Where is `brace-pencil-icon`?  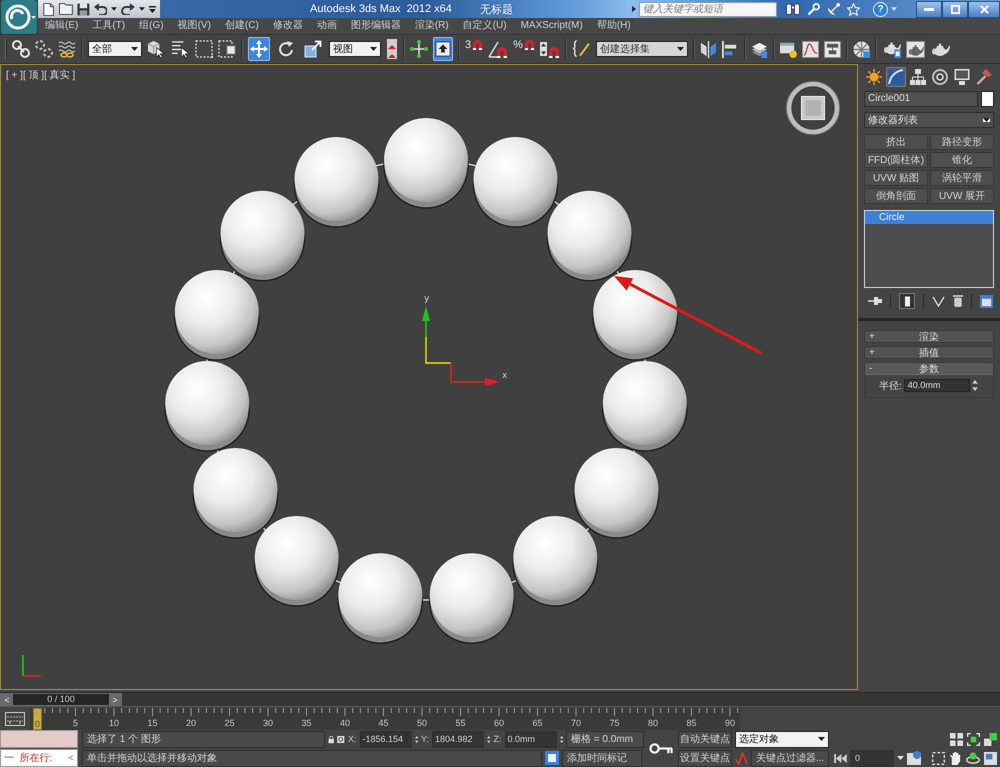 brace-pencil-icon is located at coordinates (581, 49).